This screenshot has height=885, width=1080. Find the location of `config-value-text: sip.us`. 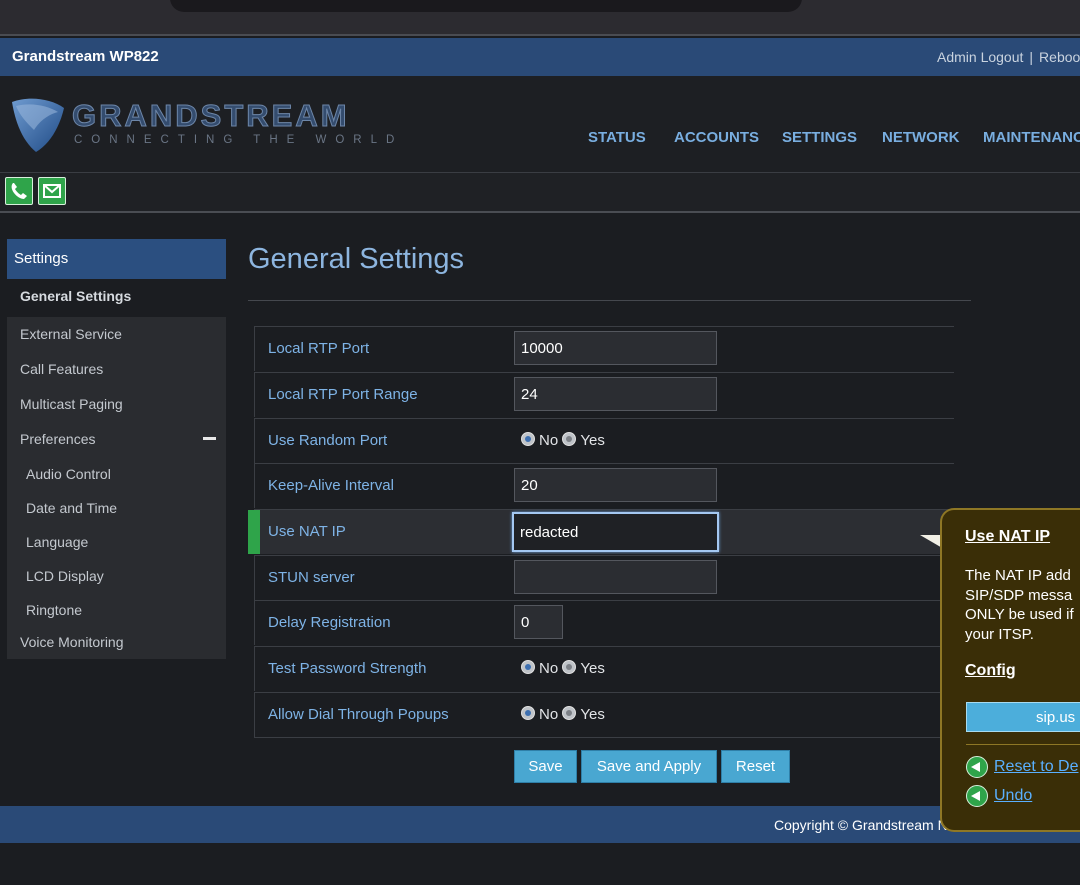

config-value-text: sip.us is located at coordinates (1056, 717).